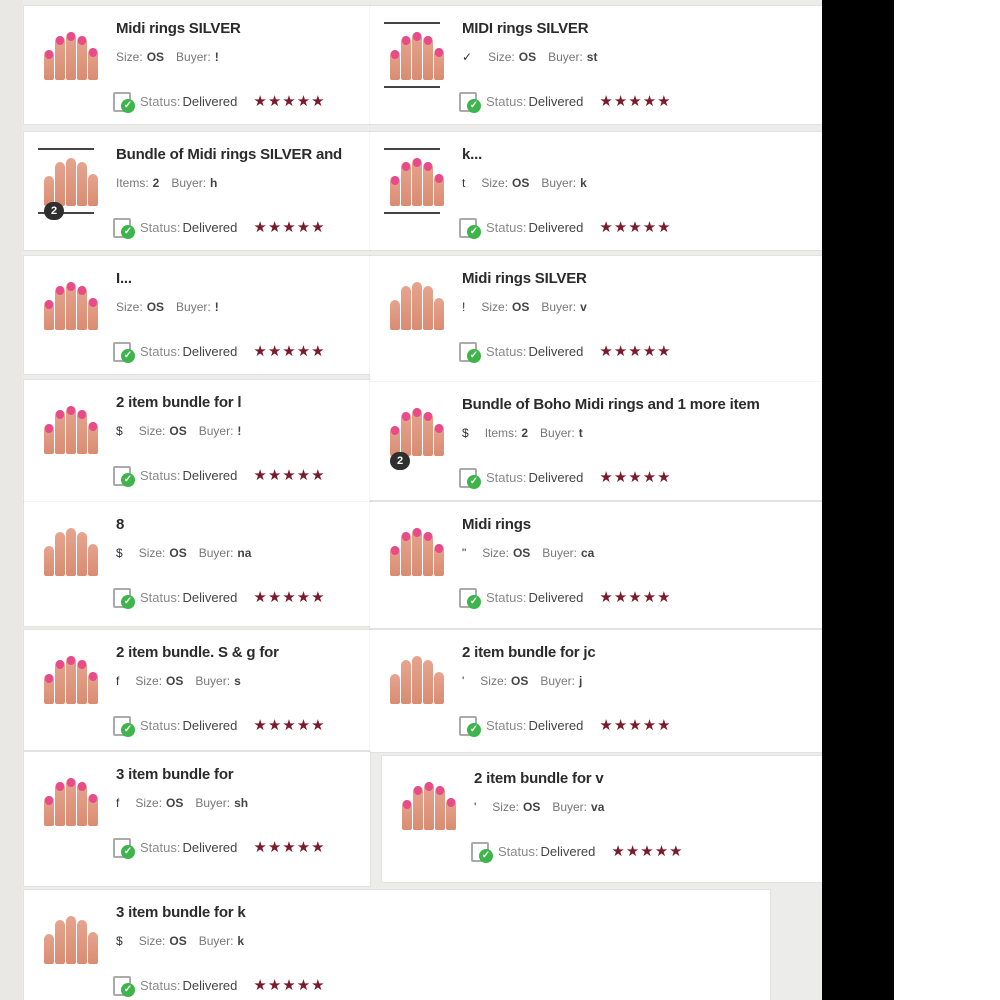 The image size is (1000, 1000). What do you see at coordinates (120, 524) in the screenshot?
I see `item-title: 8` at bounding box center [120, 524].